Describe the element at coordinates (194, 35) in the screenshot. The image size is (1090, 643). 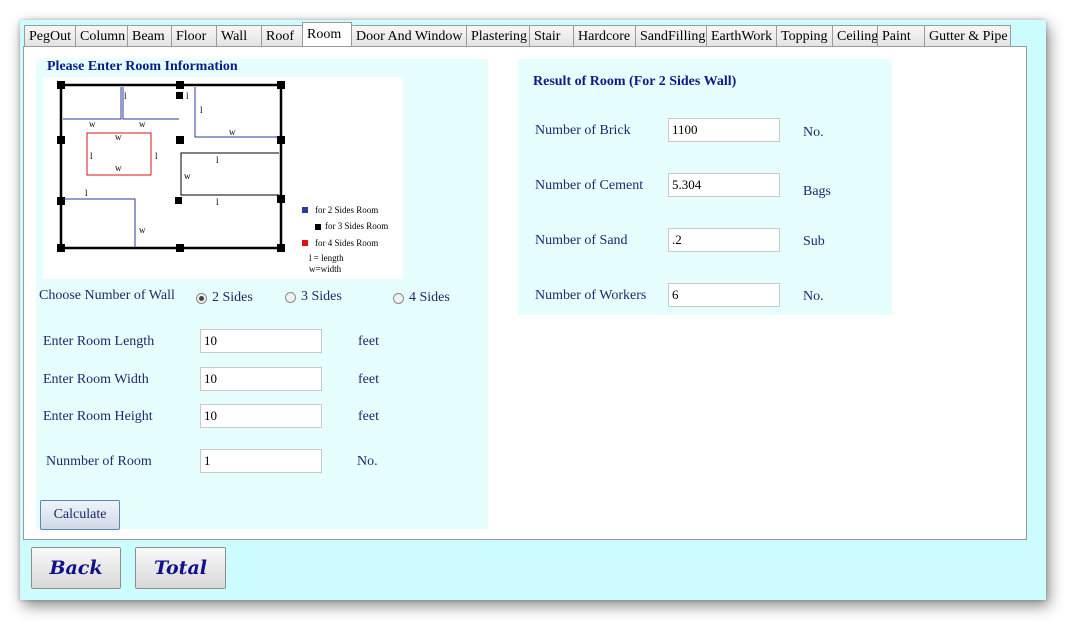
I see `tab-floor: Floor` at that location.